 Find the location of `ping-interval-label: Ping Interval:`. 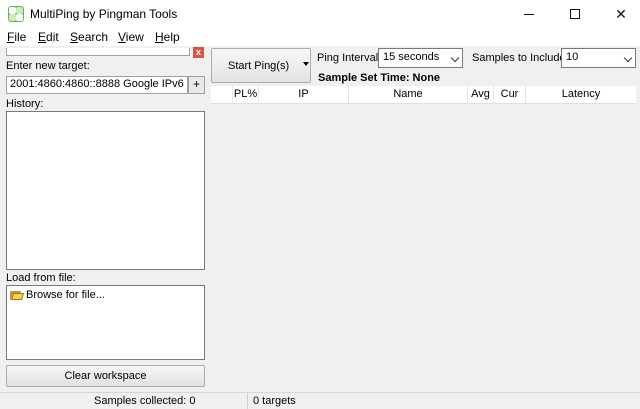

ping-interval-label: Ping Interval: is located at coordinates (349, 58).